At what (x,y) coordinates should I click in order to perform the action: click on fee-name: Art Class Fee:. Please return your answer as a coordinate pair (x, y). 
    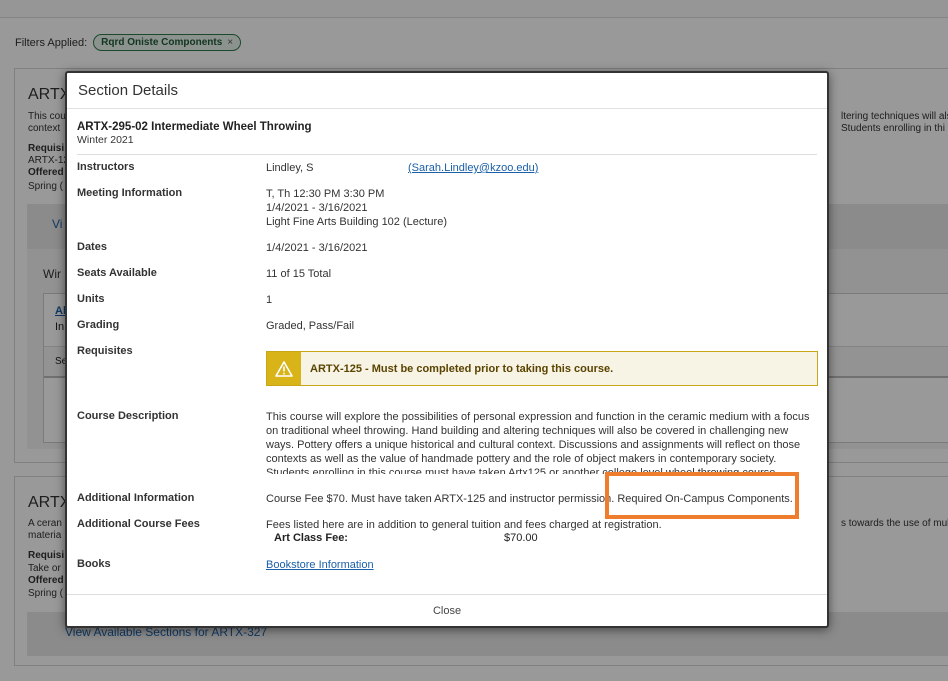
    Looking at the image, I should click on (311, 538).